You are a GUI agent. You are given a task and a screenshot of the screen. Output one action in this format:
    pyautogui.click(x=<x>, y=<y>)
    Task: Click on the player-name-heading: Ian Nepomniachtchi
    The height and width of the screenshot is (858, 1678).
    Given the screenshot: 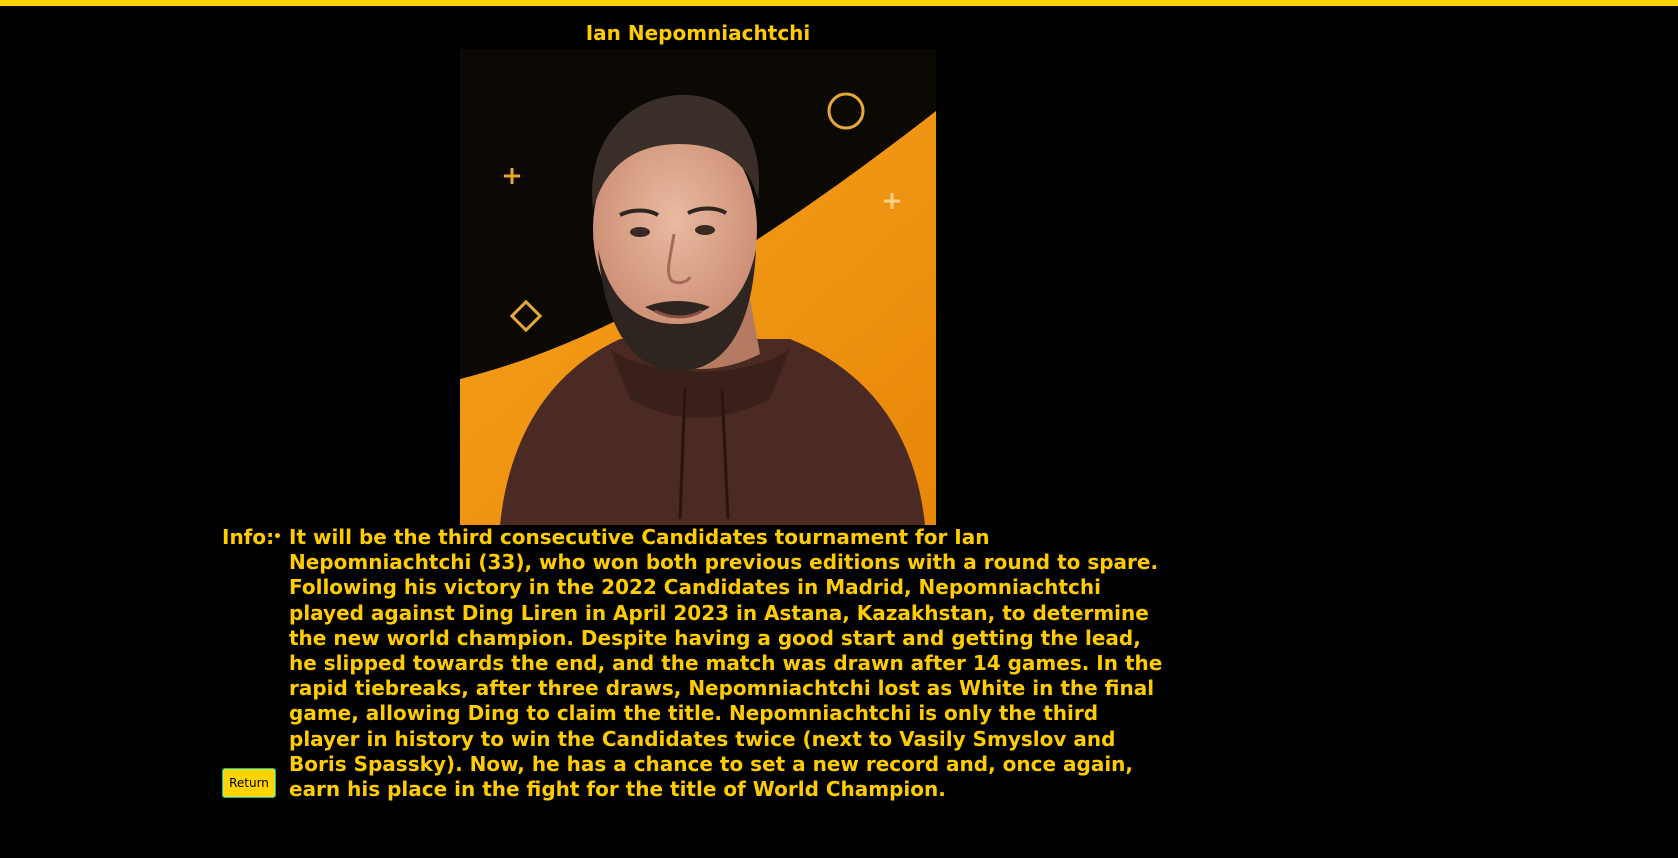 What is the action you would take?
    pyautogui.click(x=698, y=33)
    